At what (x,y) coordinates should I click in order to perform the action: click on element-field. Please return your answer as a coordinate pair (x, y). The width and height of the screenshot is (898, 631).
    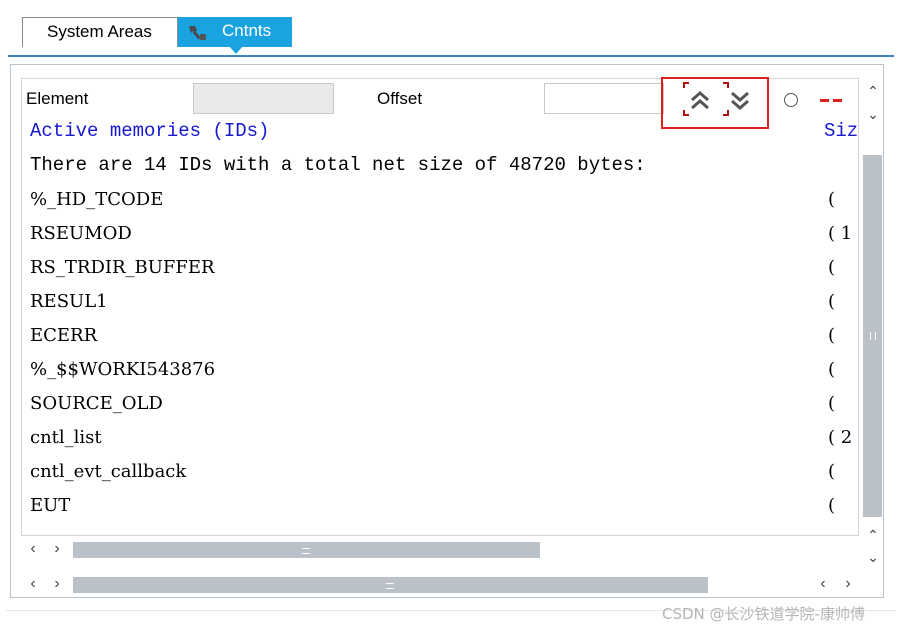
    Looking at the image, I should click on (263, 98).